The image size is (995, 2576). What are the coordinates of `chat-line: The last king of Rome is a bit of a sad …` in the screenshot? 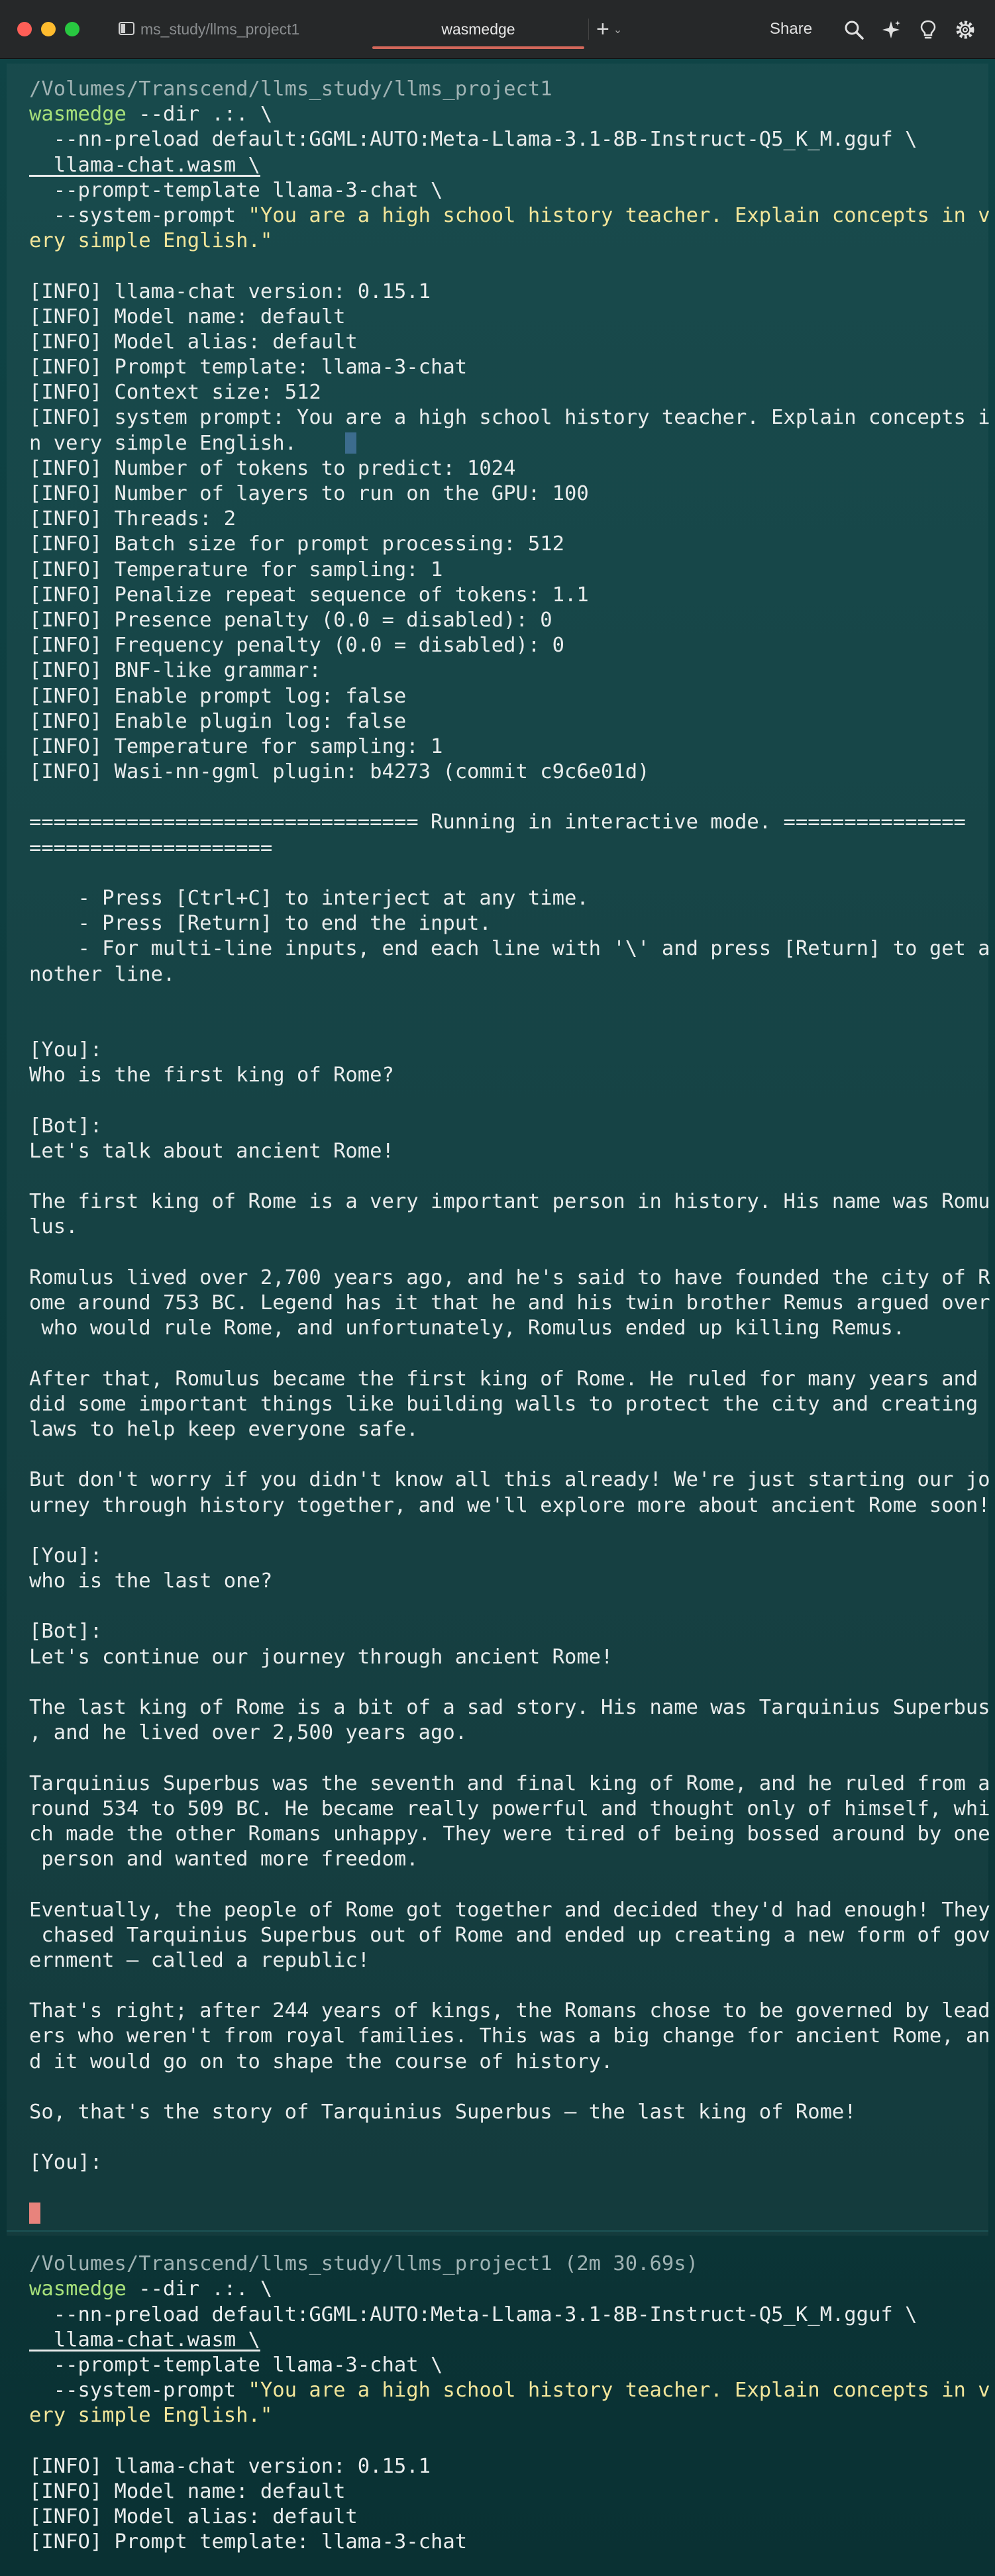 It's located at (509, 1707).